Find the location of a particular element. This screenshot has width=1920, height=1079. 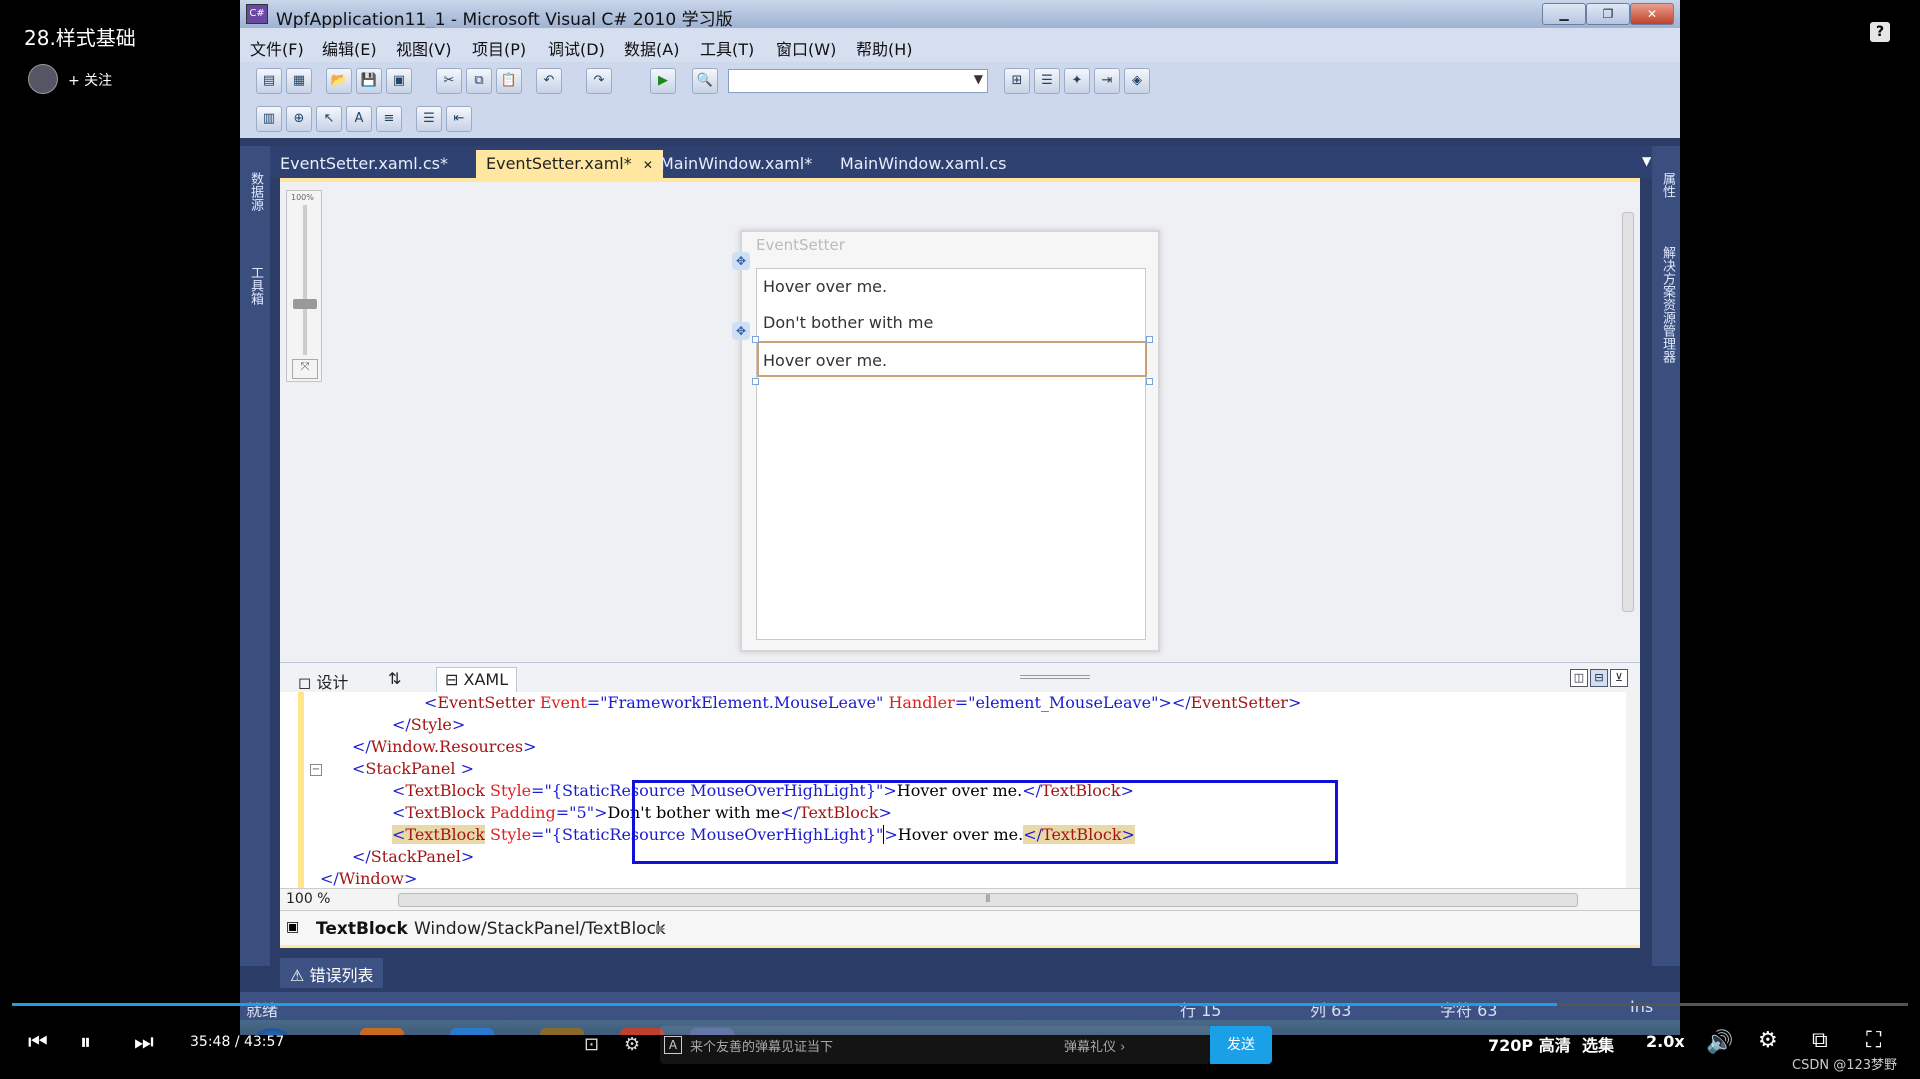

element-breadcrumb: Window/StackPanel/TextBlock is located at coordinates (540, 929).